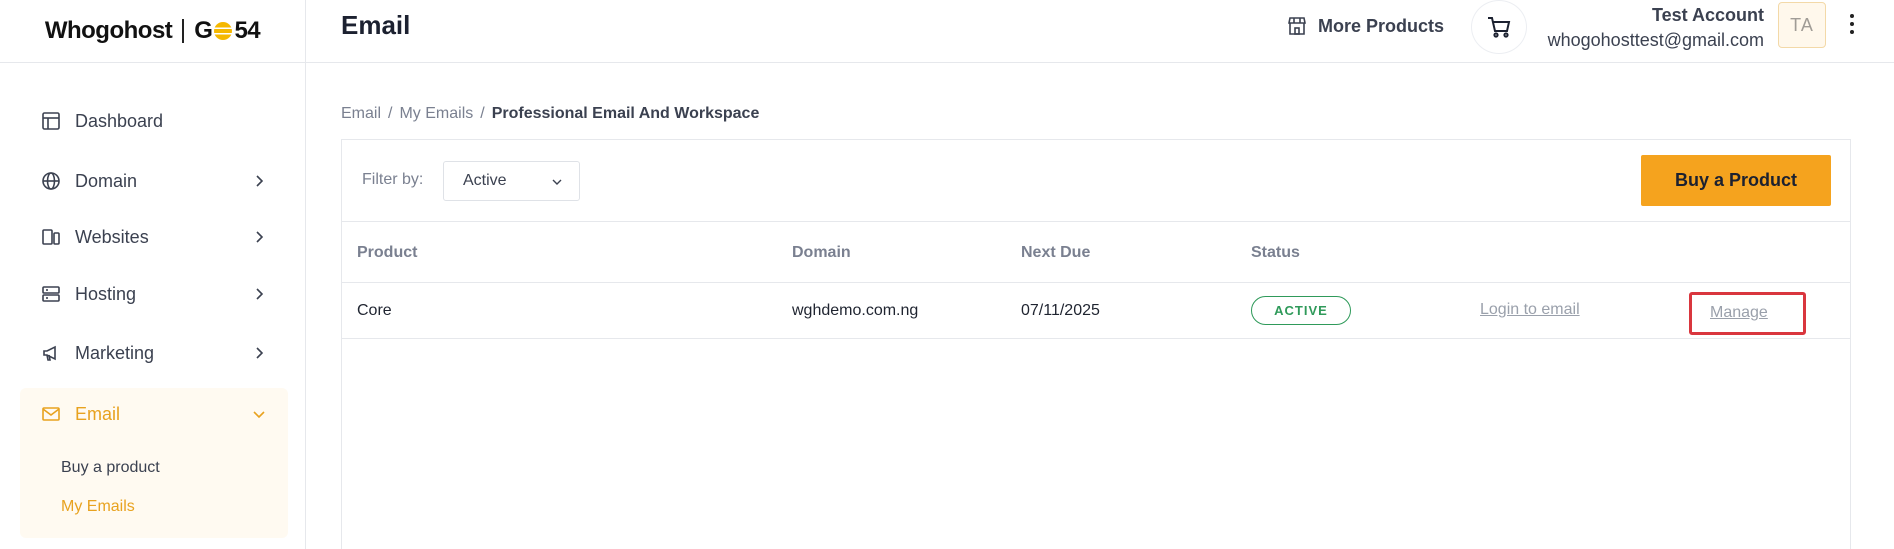  Describe the element at coordinates (1736, 180) in the screenshot. I see `buy-a-product-button: Buy a Product` at that location.